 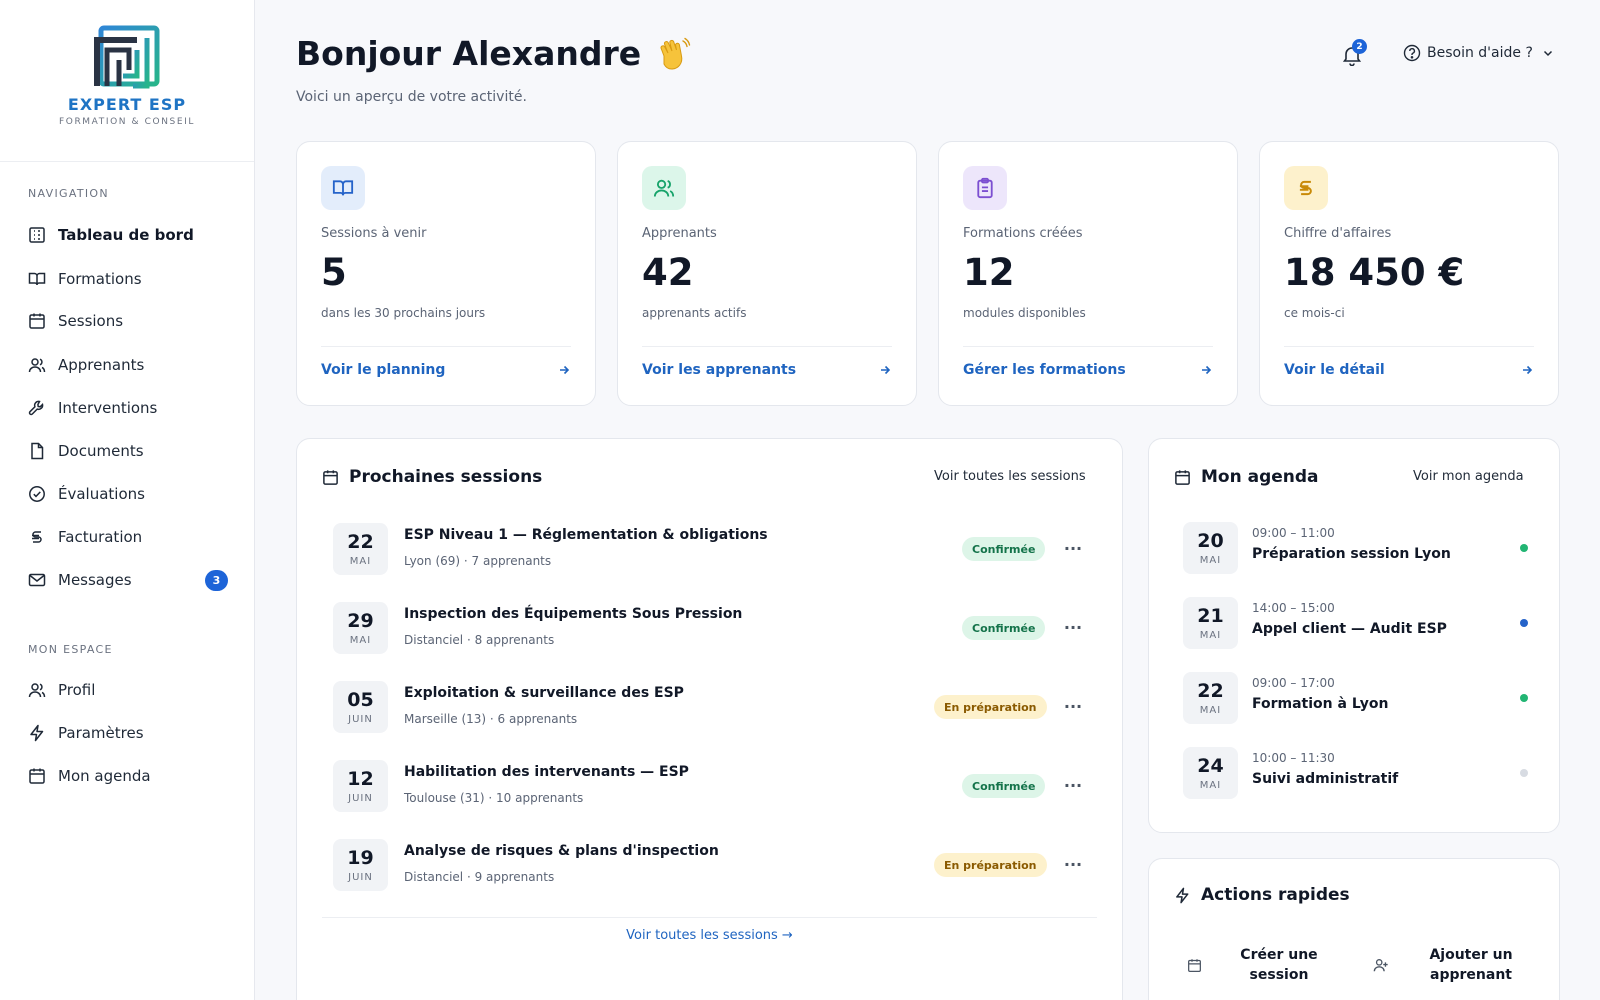 I want to click on create-session-button: Créer une session, so click(x=1260, y=965).